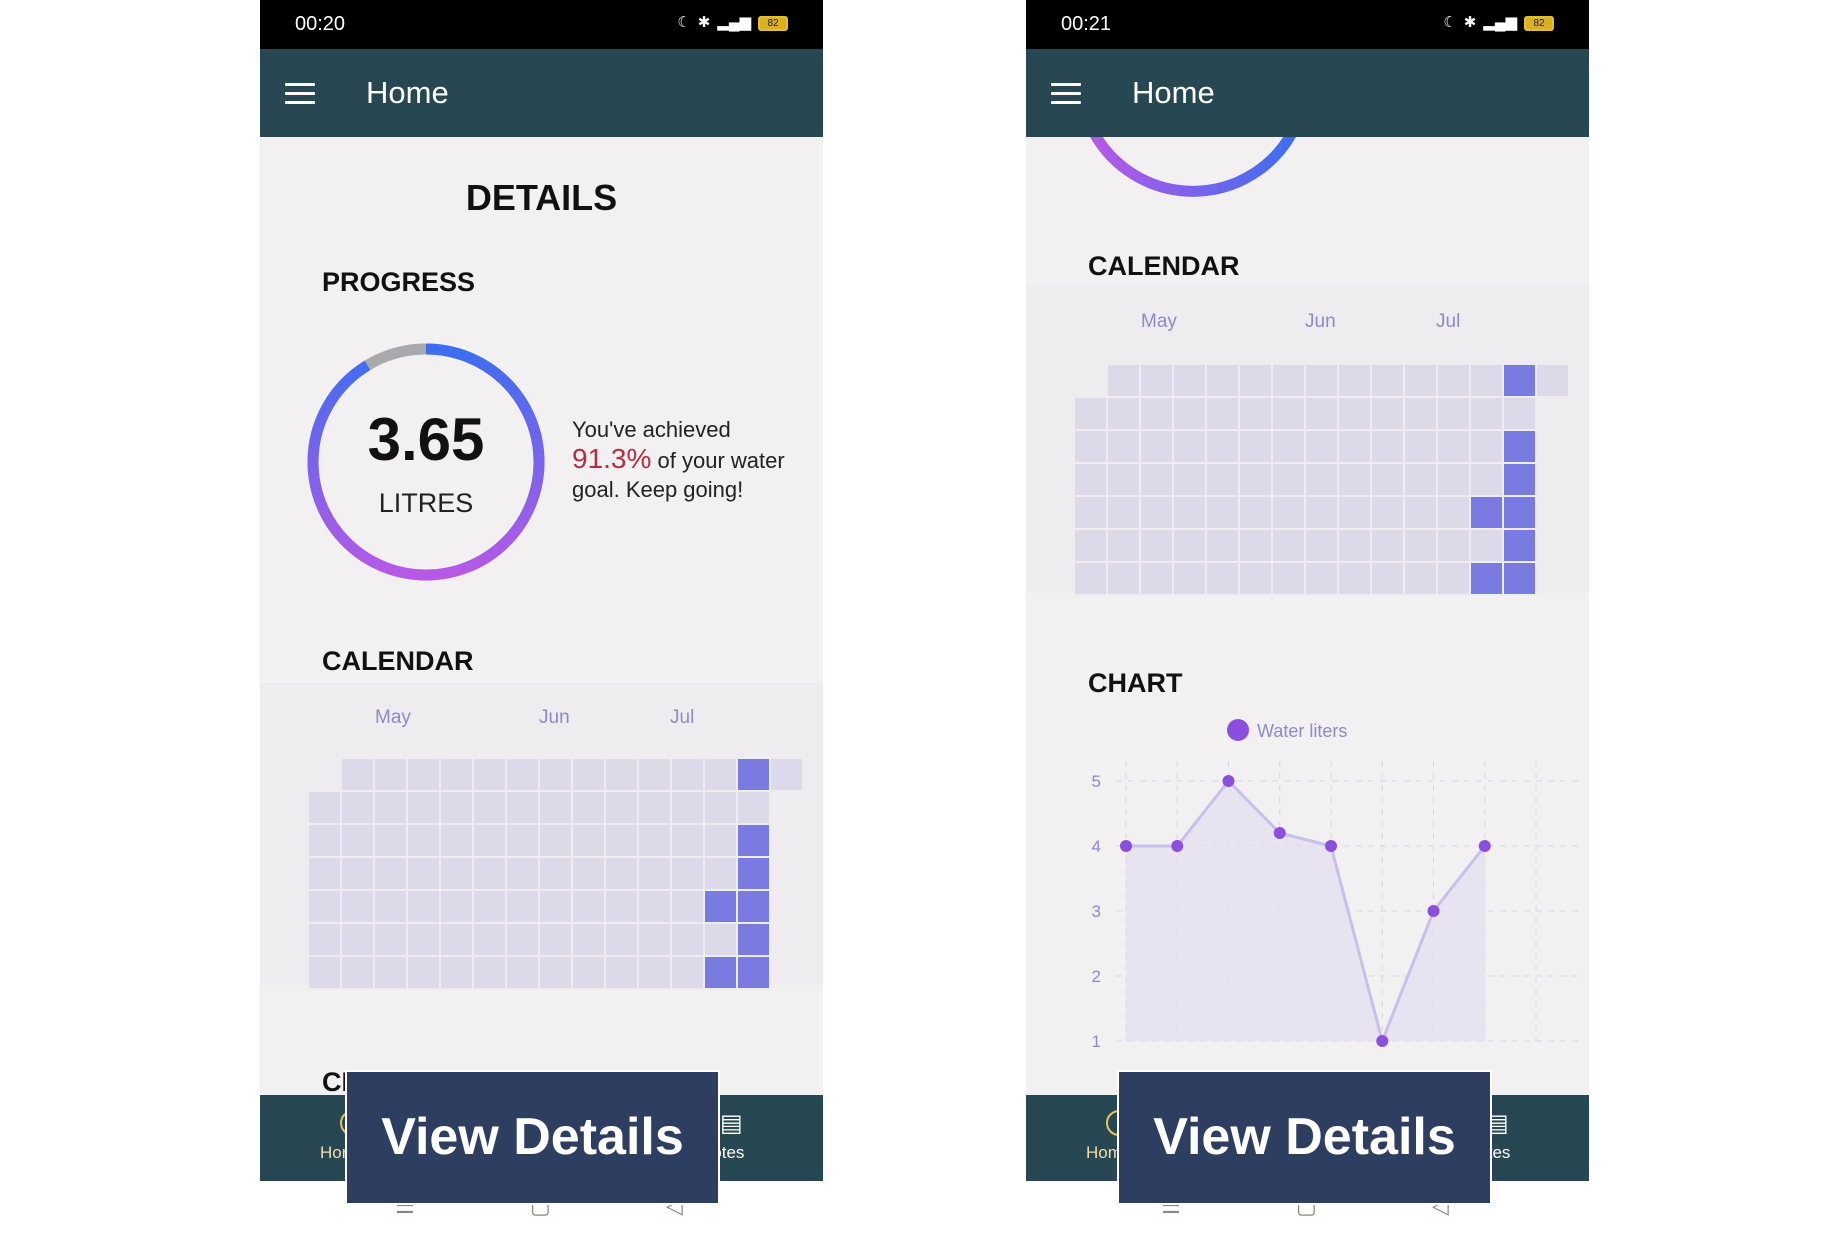  What do you see at coordinates (300, 94) in the screenshot?
I see `menu-icon` at bounding box center [300, 94].